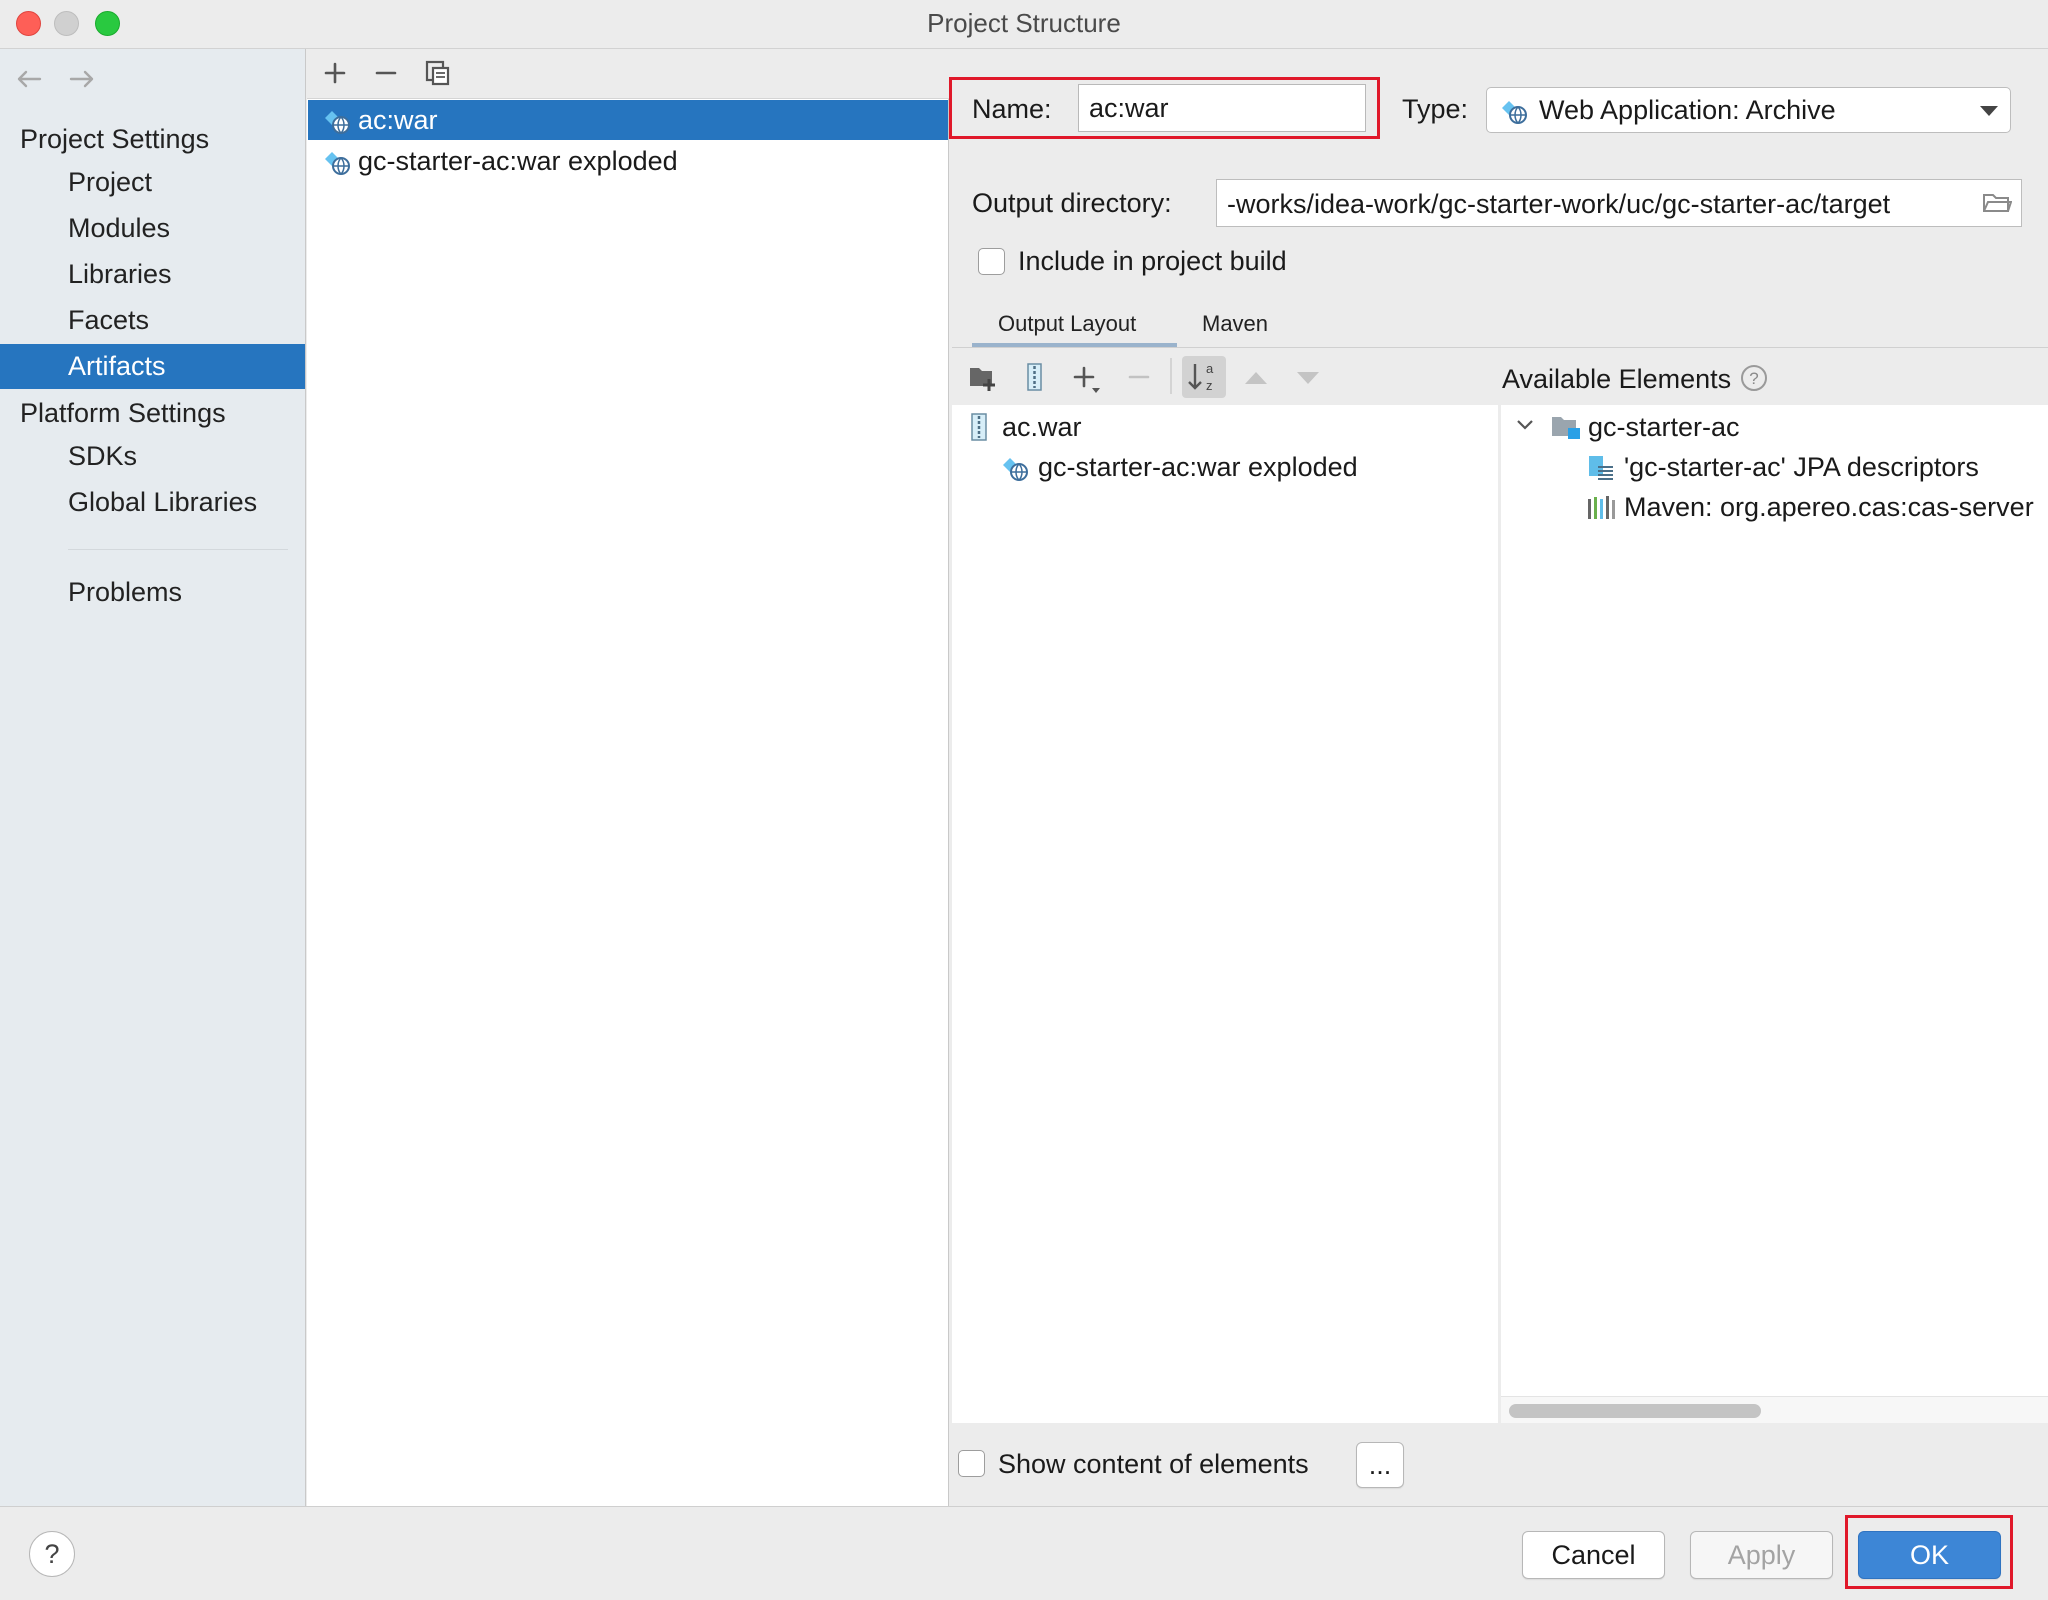  What do you see at coordinates (1209, 385) in the screenshot?
I see `svg-text: z` at bounding box center [1209, 385].